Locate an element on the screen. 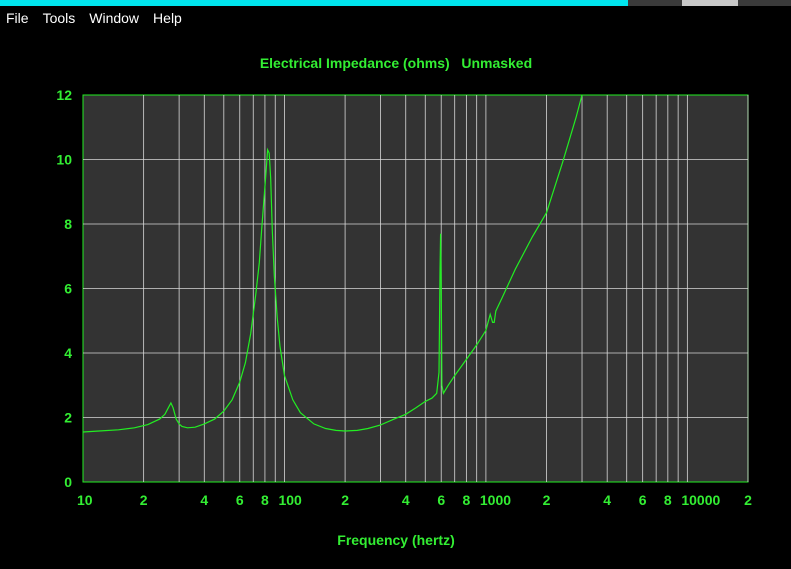 The height and width of the screenshot is (569, 791). x-tick-label: 100 is located at coordinates (290, 500).